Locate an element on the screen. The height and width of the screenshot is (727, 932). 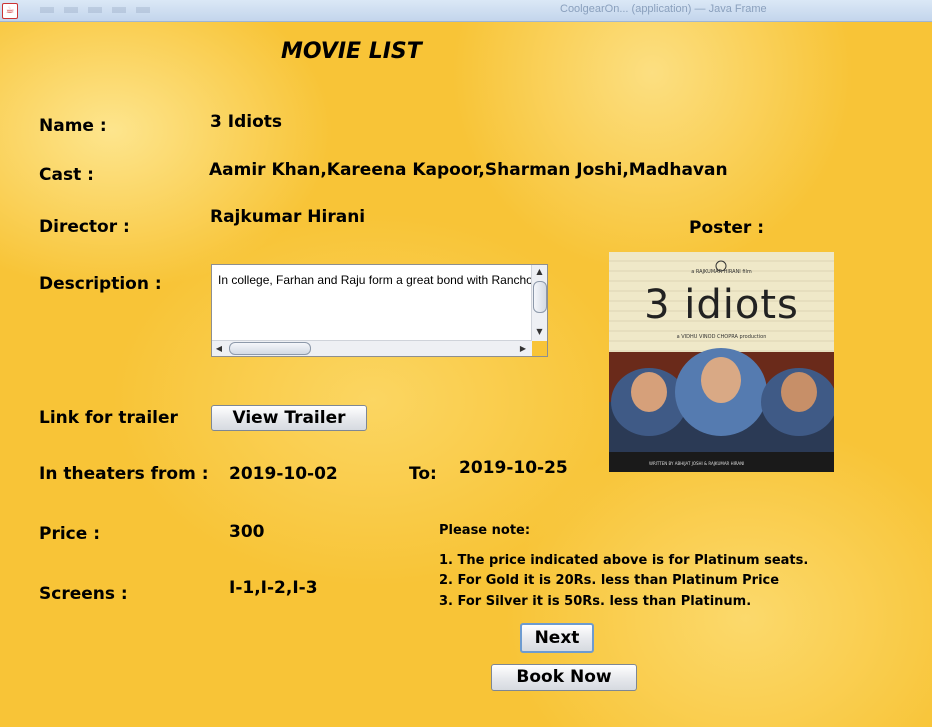
to-date-value: 2019-10-25 is located at coordinates (513, 468).